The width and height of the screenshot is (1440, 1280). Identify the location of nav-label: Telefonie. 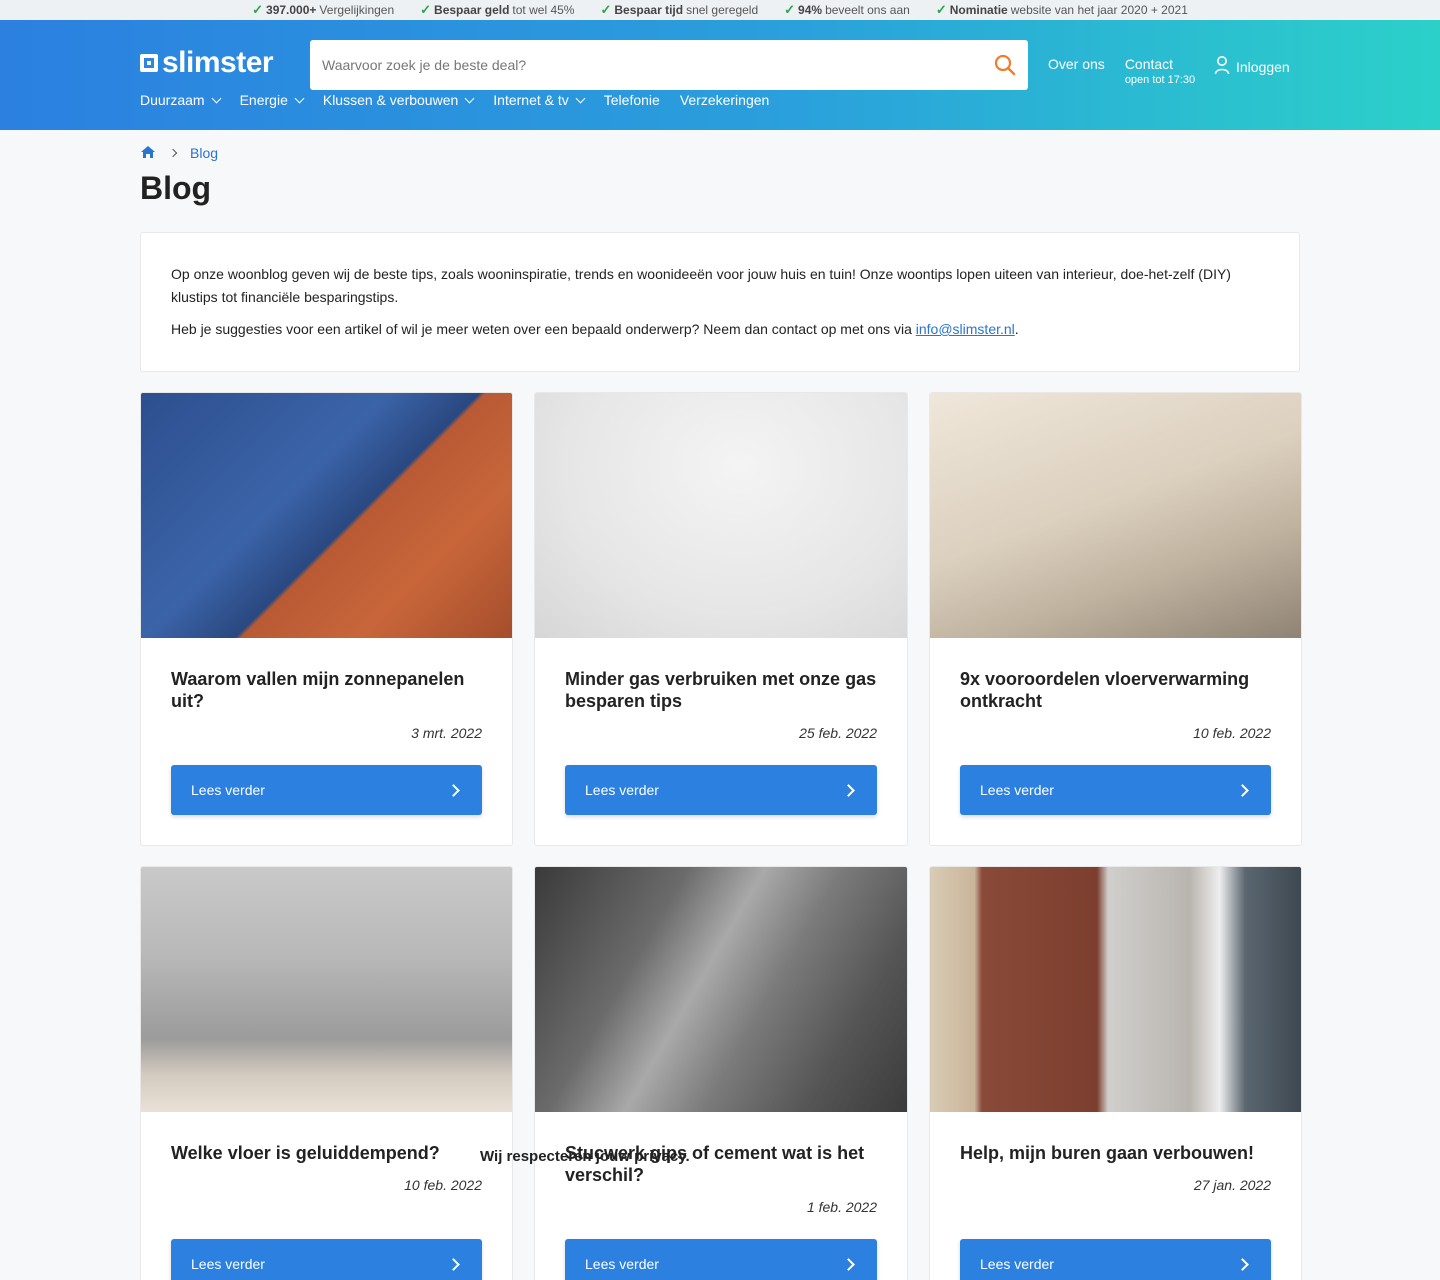
(631, 100).